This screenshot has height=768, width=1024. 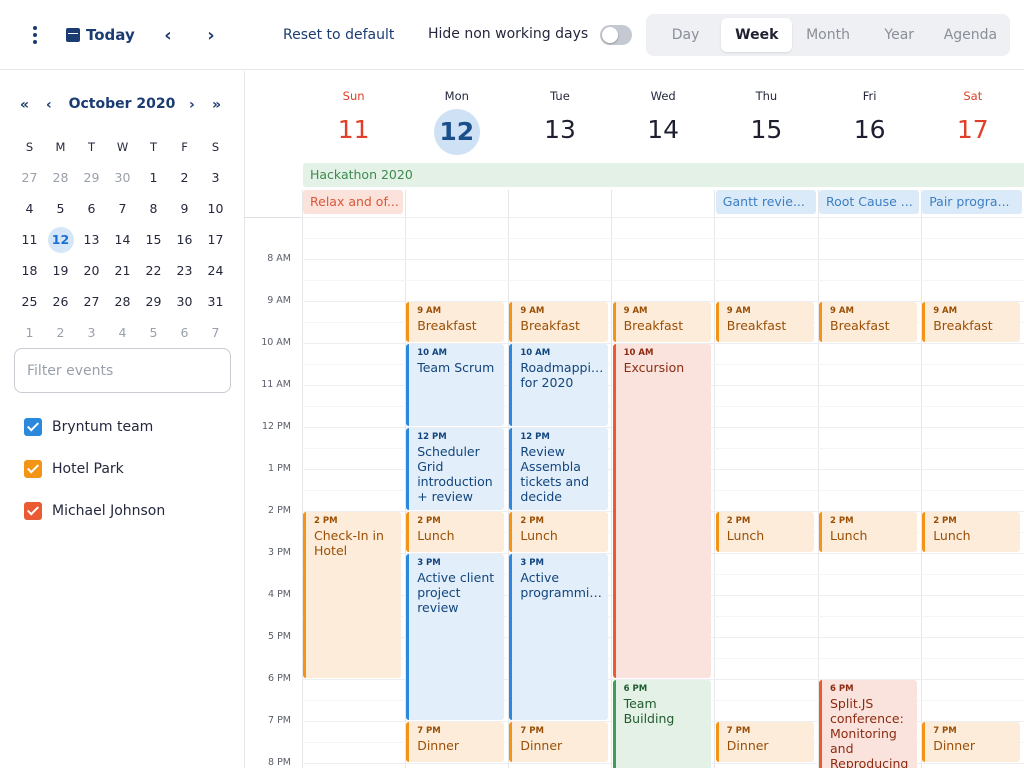 What do you see at coordinates (757, 35) in the screenshot?
I see `mode-week-button: Week` at bounding box center [757, 35].